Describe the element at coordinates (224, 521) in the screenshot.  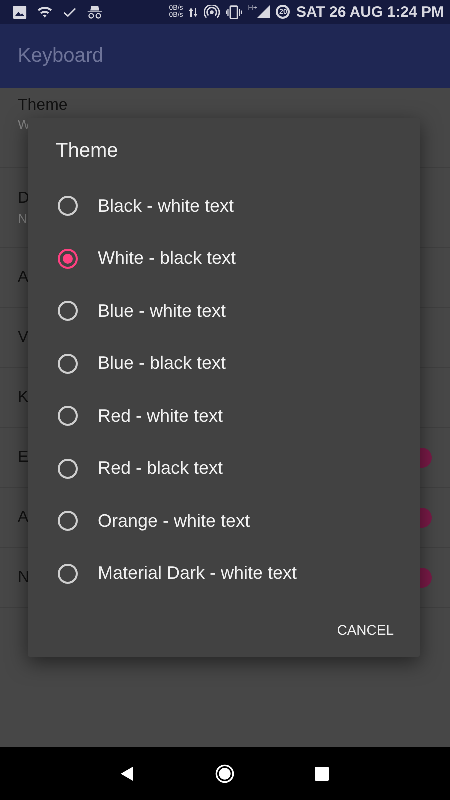
I see `theme-option: Orange - white text` at that location.